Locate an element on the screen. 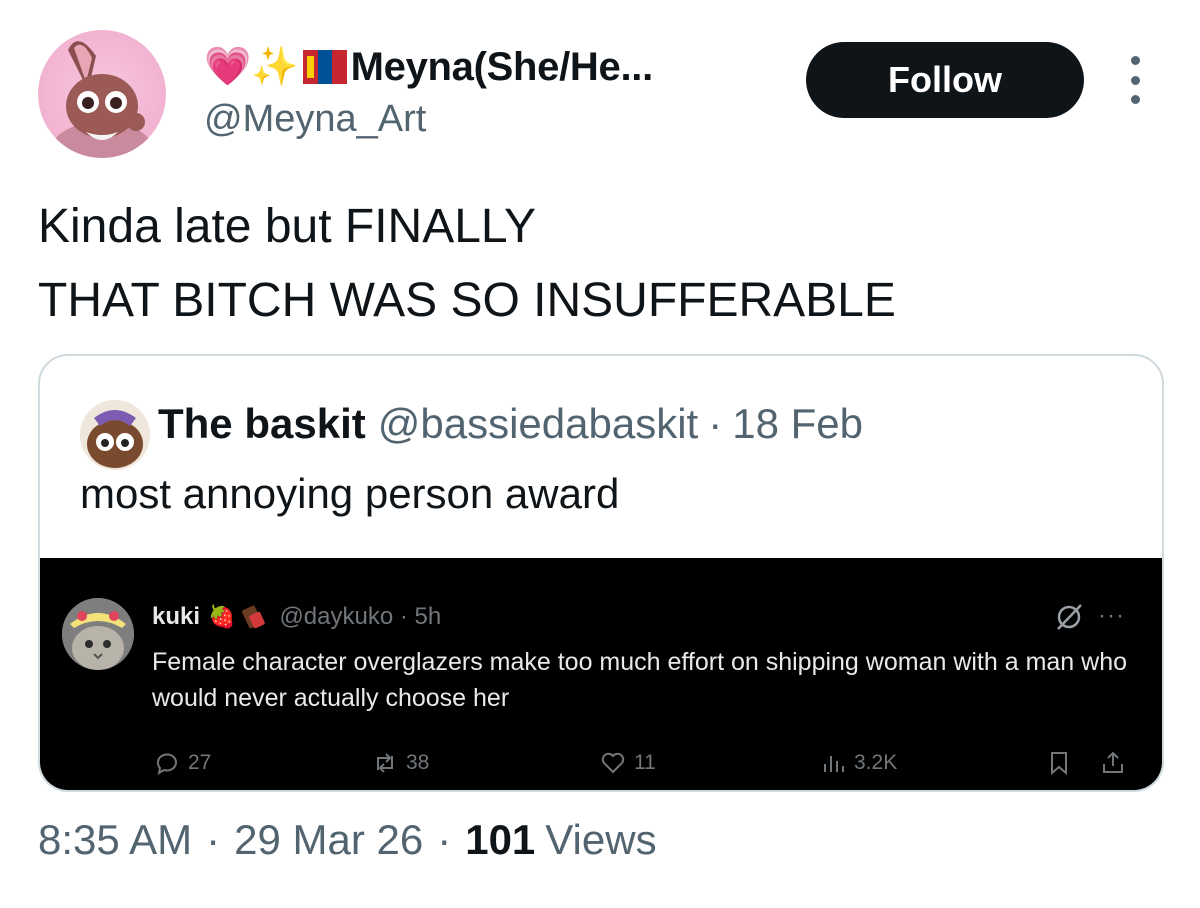 Image resolution: width=1200 pixels, height=908 pixels. quoted-author-name: The baskit is located at coordinates (262, 424).